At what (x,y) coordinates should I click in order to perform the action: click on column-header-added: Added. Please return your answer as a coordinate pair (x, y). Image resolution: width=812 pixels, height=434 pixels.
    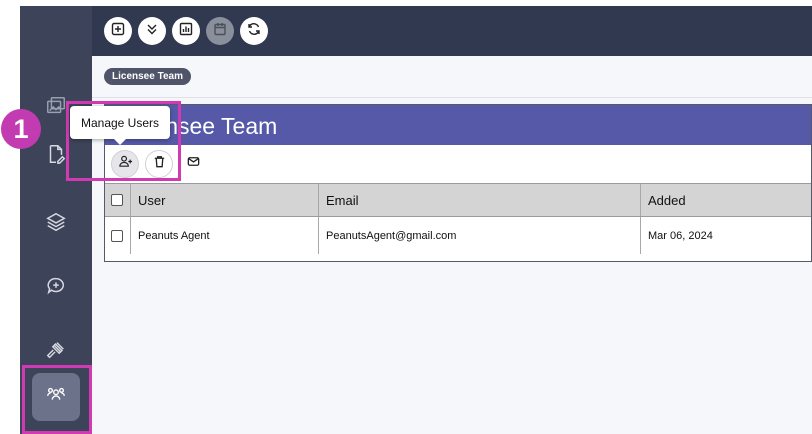
    Looking at the image, I should click on (726, 200).